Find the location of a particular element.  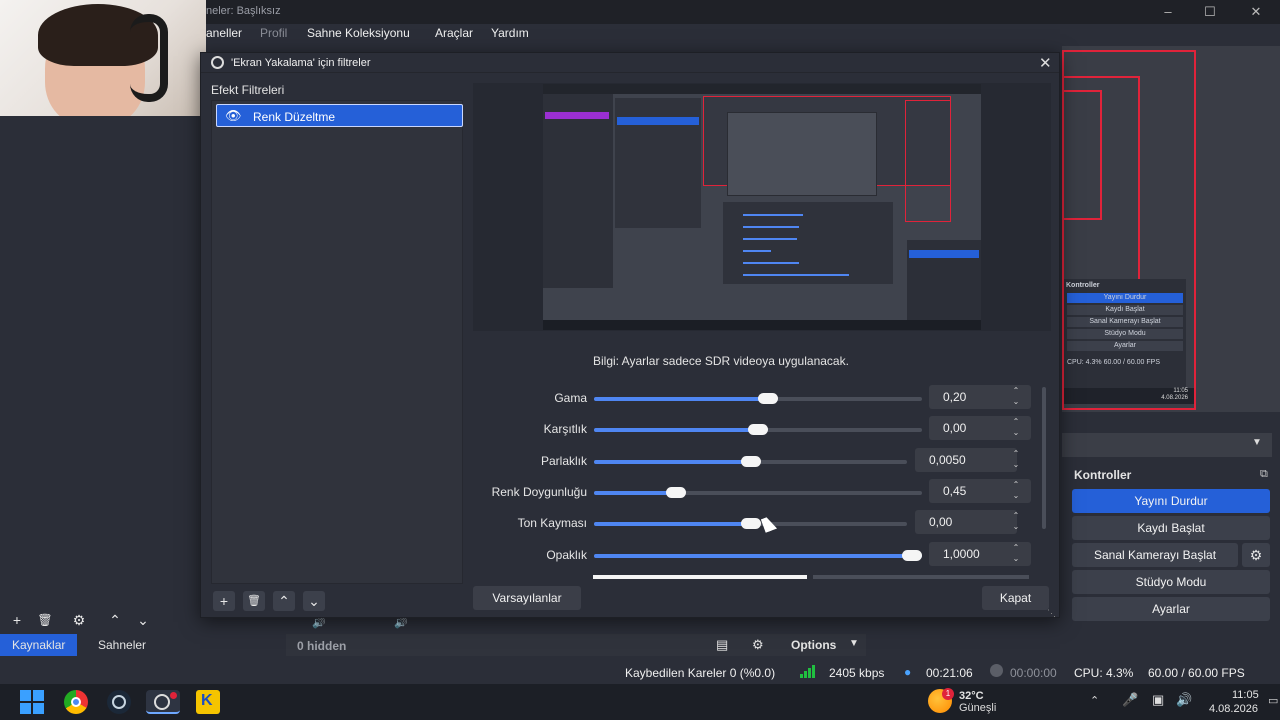

menu-profile: Profil is located at coordinates (273, 33).